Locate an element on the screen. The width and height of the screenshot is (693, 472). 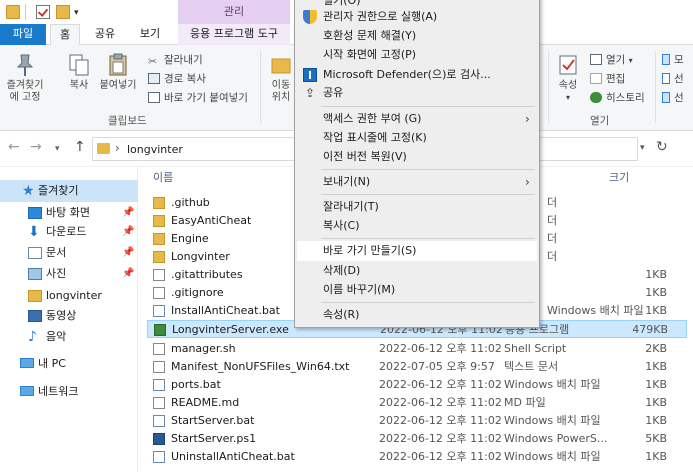
nav-item-music: ♪ 음악 is located at coordinates (69, 337).